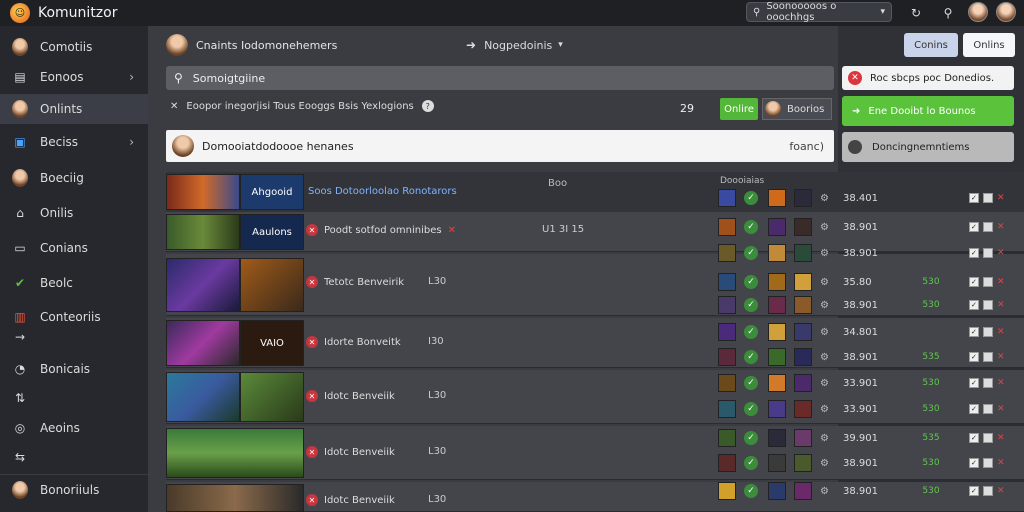 The image size is (1024, 512). Describe the element at coordinates (74, 248) in the screenshot. I see `sidebar-item-conians: ▭ Conians` at that location.